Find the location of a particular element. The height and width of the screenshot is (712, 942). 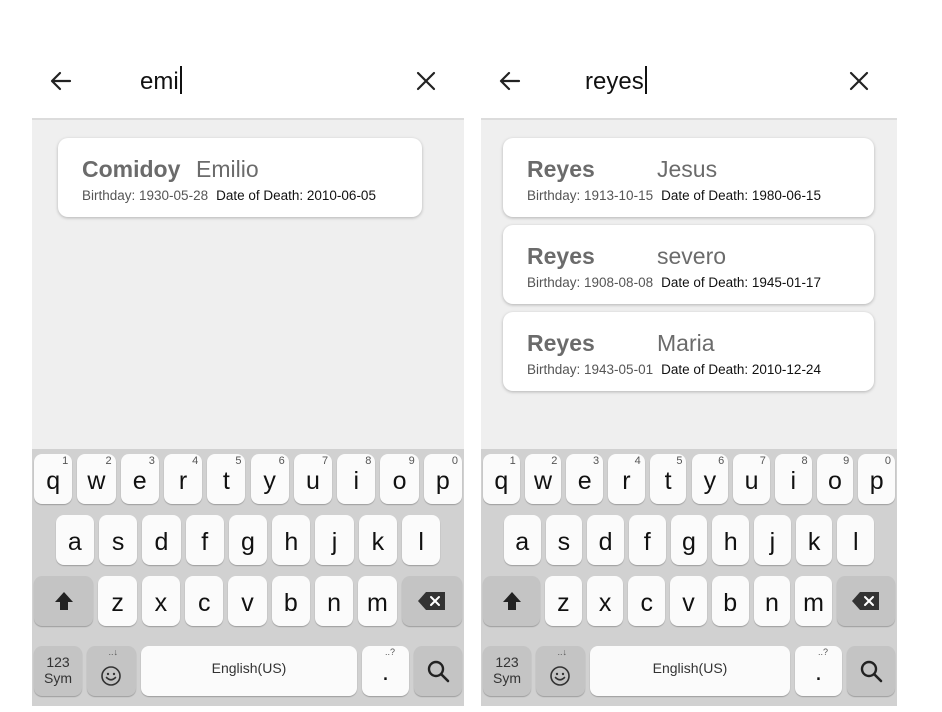

key-label: h is located at coordinates (730, 542).